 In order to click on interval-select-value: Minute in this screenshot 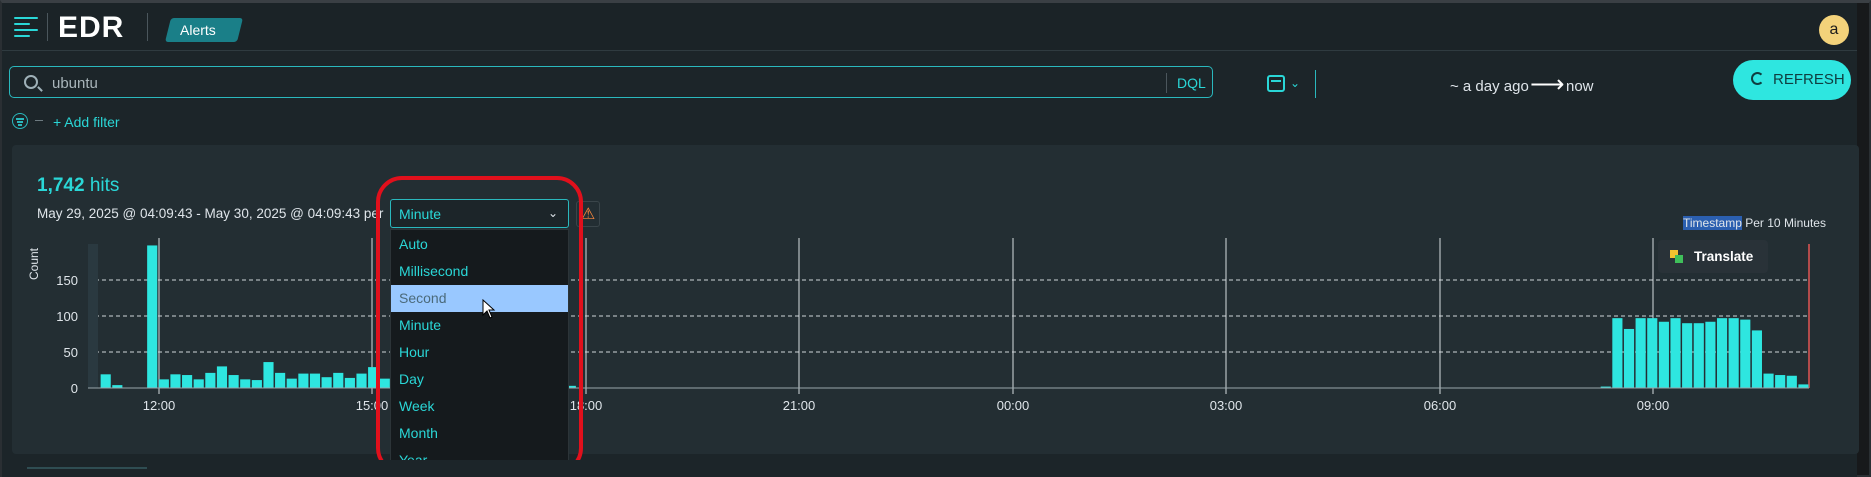, I will do `click(420, 214)`.